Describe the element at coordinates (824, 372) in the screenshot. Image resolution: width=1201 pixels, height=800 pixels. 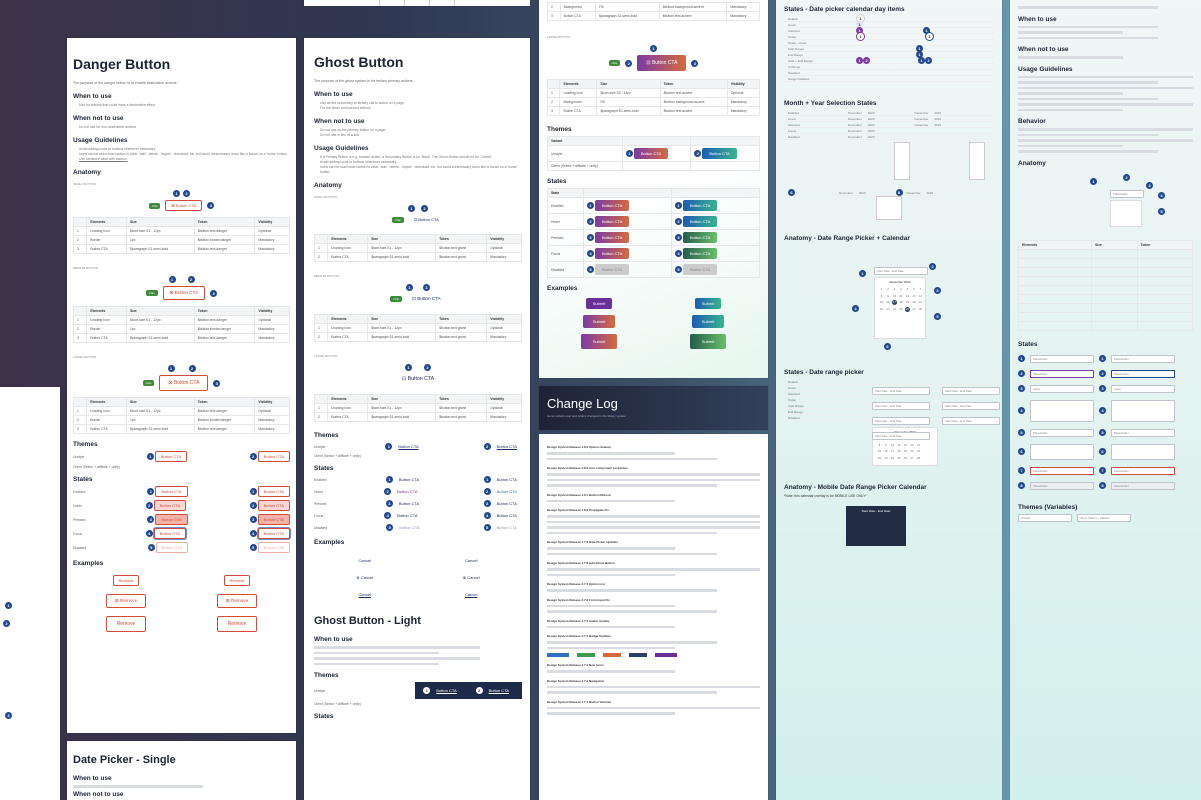
I see `section-heading: States - Date range picker` at that location.